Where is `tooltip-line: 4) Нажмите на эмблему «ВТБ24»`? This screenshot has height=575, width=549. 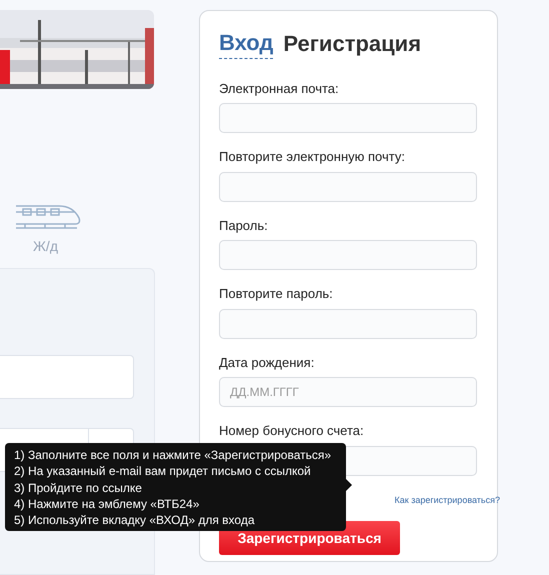 tooltip-line: 4) Нажмите на эмблему «ВТБ24» is located at coordinates (107, 504).